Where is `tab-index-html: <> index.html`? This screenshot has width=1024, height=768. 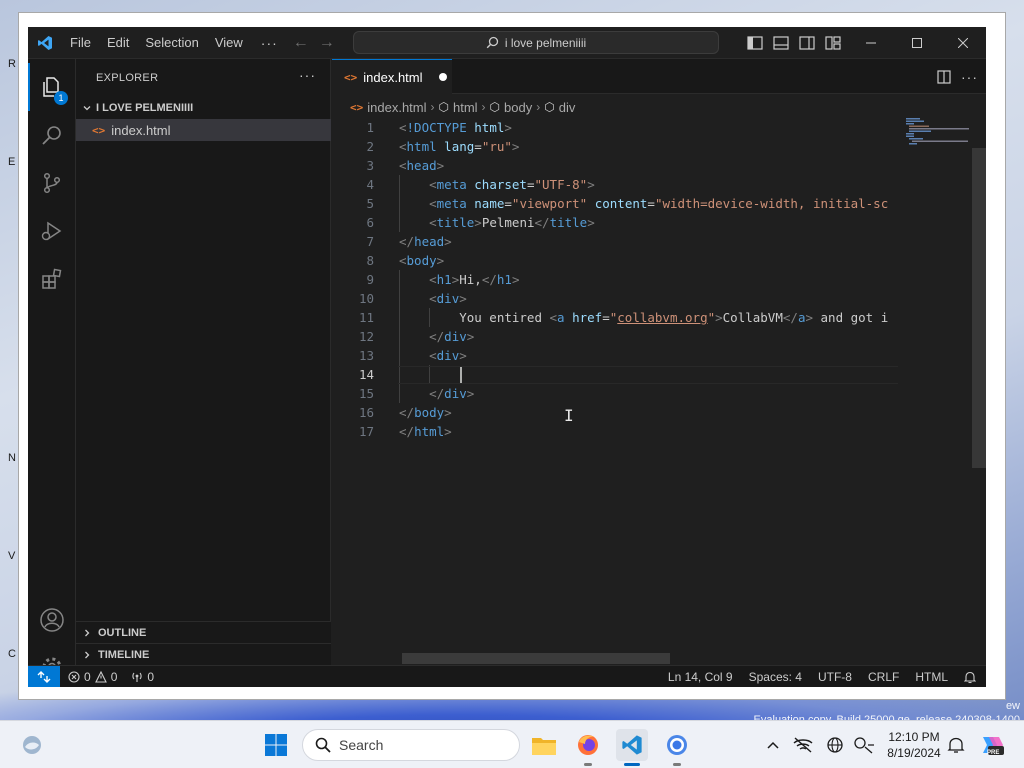 tab-index-html: <> index.html is located at coordinates (392, 76).